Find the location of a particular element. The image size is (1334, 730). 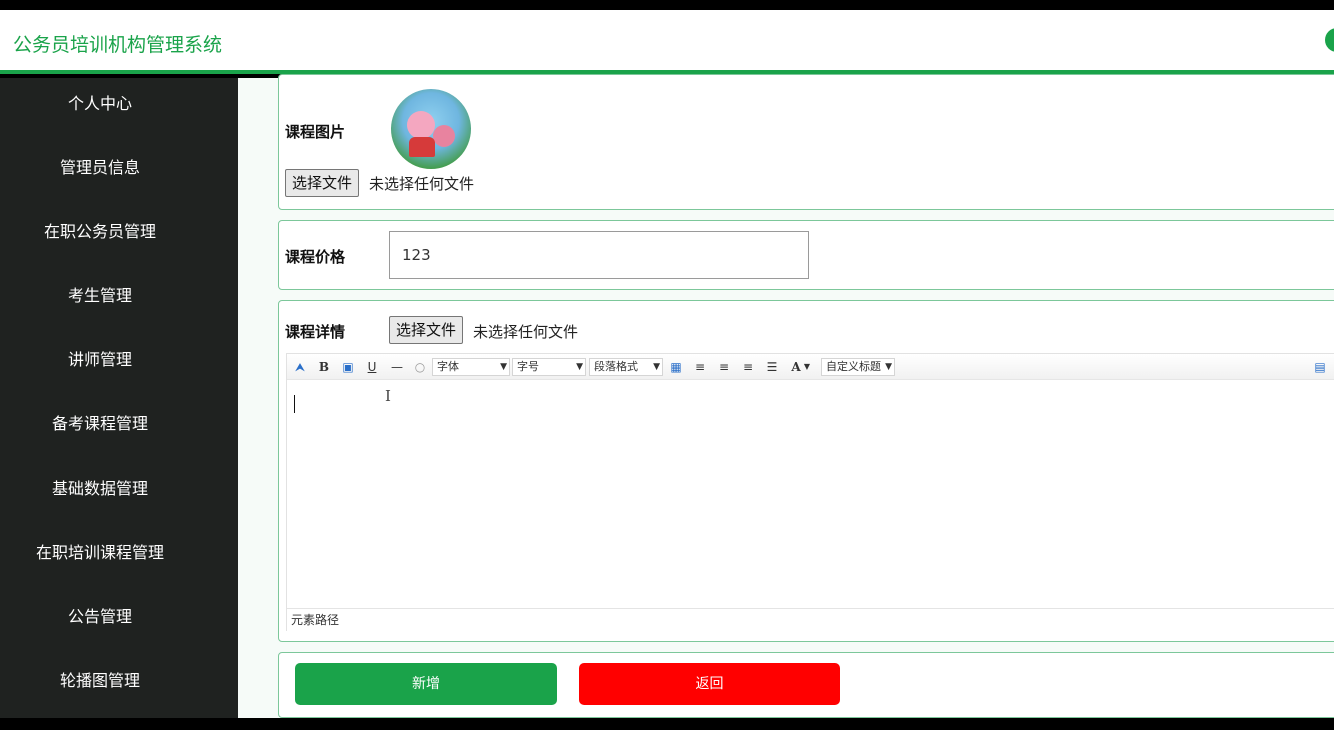

image-file-status: 未选择任何文件 is located at coordinates (422, 184).